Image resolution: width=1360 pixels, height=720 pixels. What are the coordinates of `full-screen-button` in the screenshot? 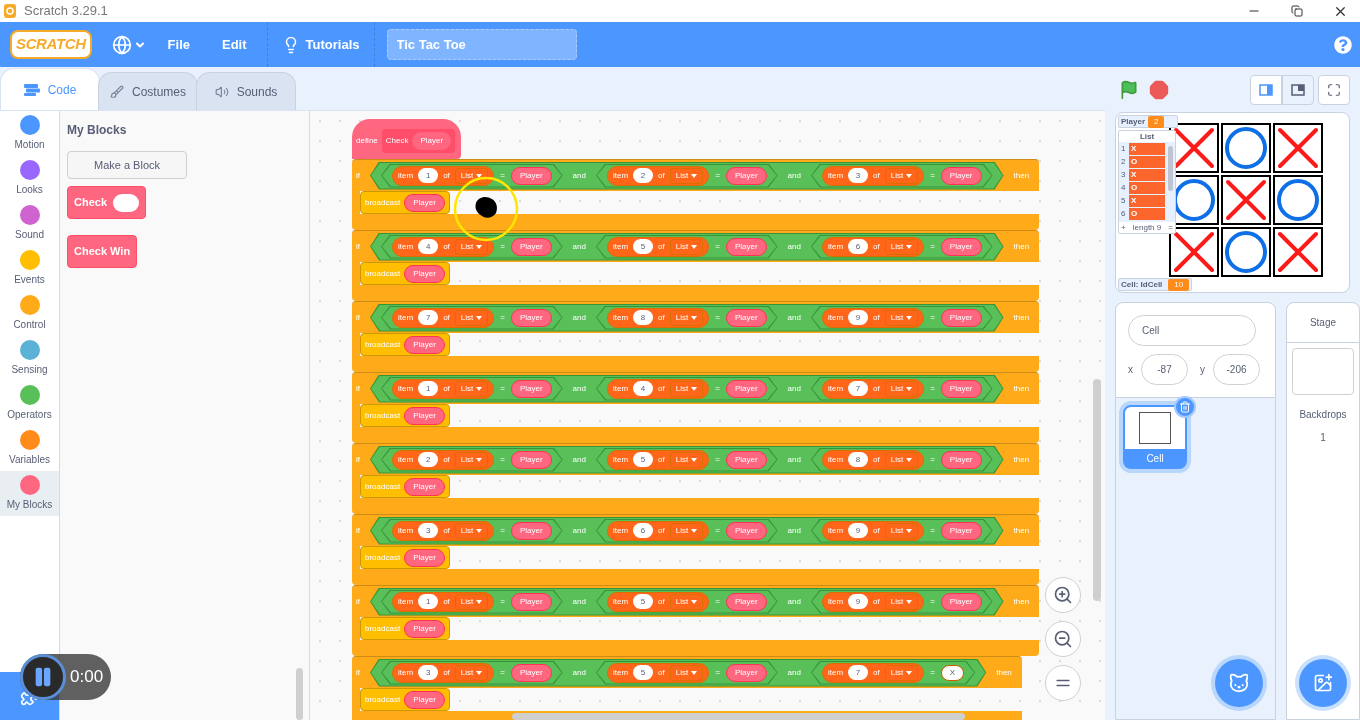 It's located at (1334, 89).